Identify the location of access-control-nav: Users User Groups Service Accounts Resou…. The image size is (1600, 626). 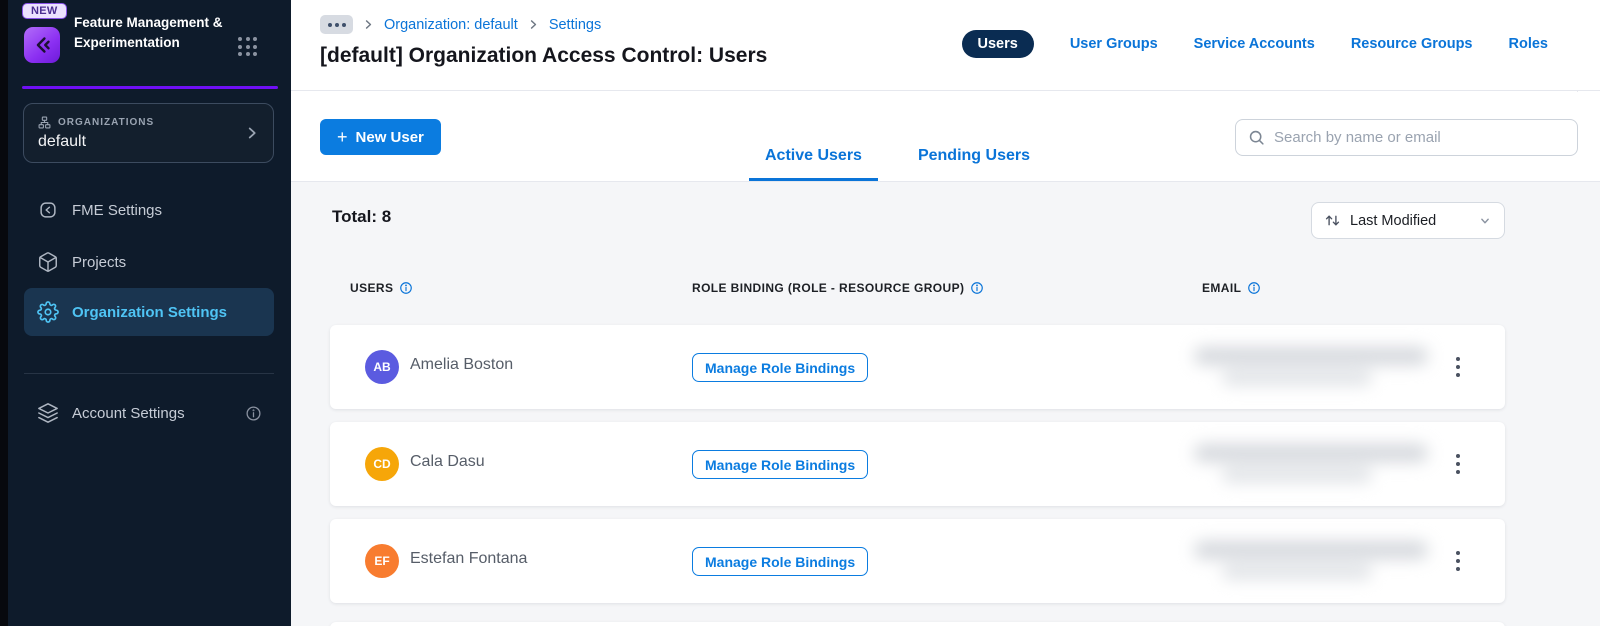
(1255, 44).